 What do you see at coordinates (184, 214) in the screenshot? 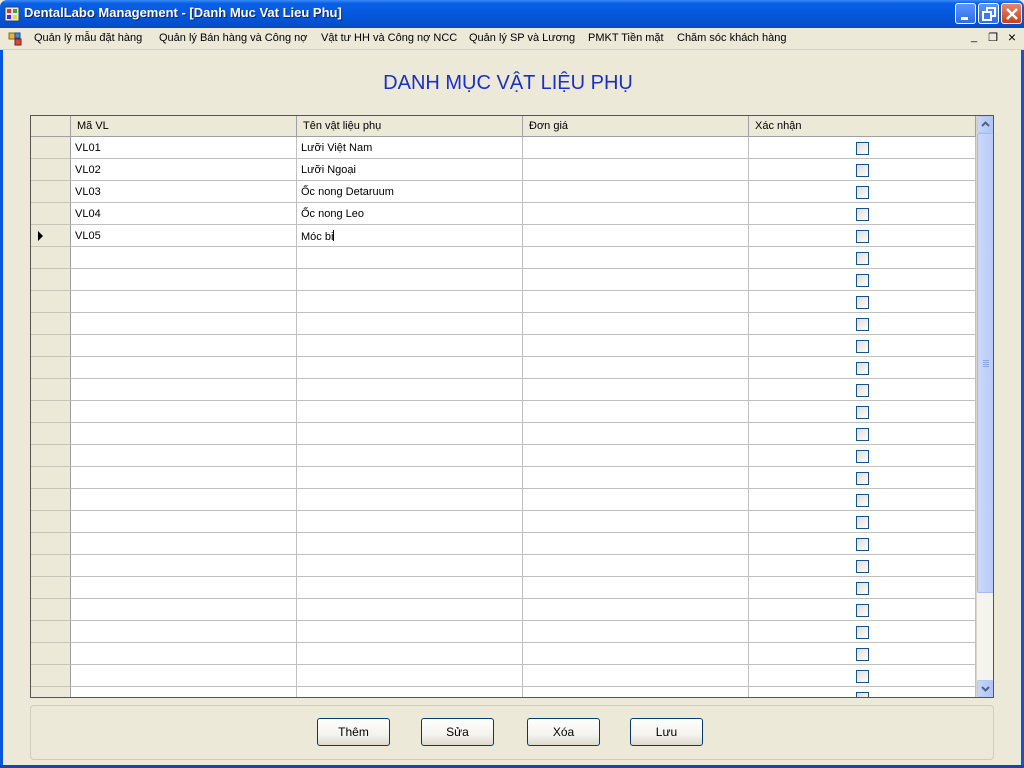
I see `code-cell: VL04` at bounding box center [184, 214].